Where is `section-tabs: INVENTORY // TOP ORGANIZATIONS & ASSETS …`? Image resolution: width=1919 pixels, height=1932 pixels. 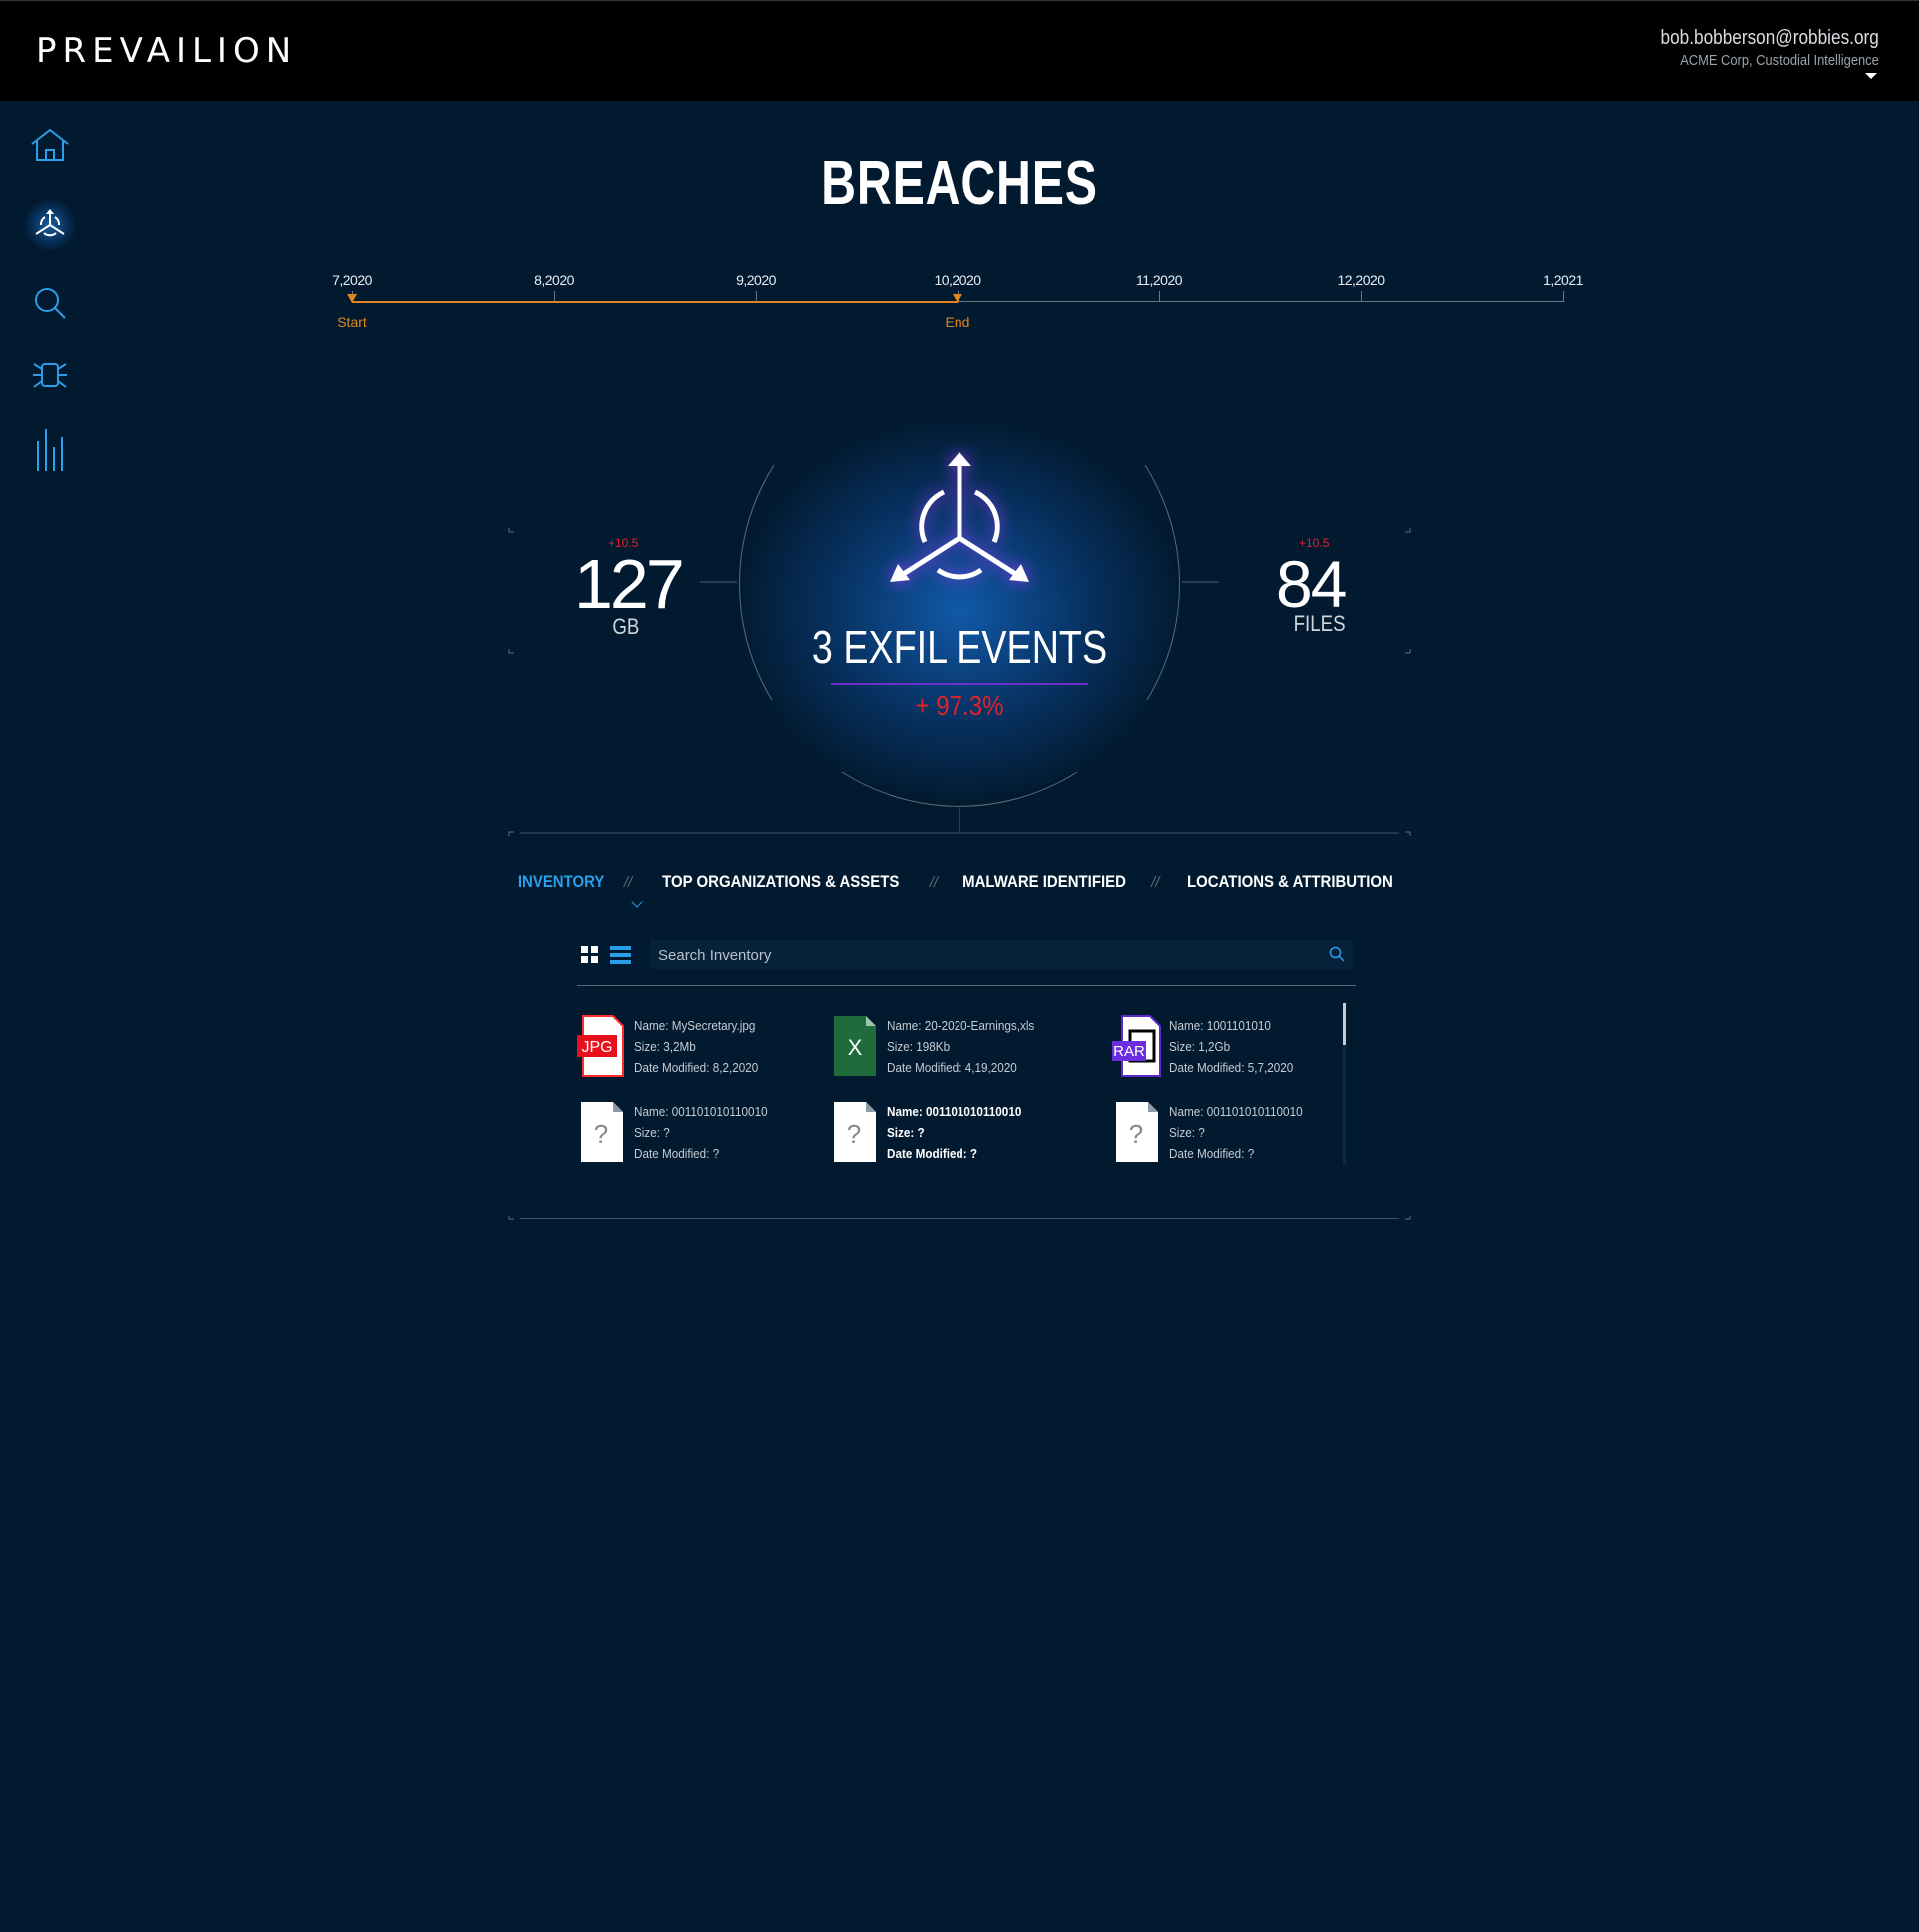
section-tabs: INVENTORY // TOP ORGANIZATIONS & ASSETS … is located at coordinates (956, 882).